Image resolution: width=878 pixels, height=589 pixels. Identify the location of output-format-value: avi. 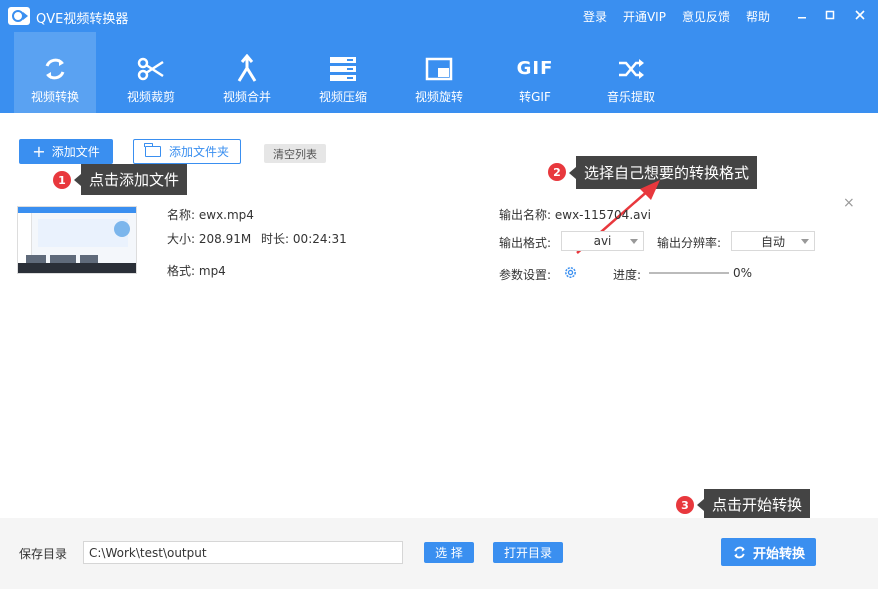
(602, 241).